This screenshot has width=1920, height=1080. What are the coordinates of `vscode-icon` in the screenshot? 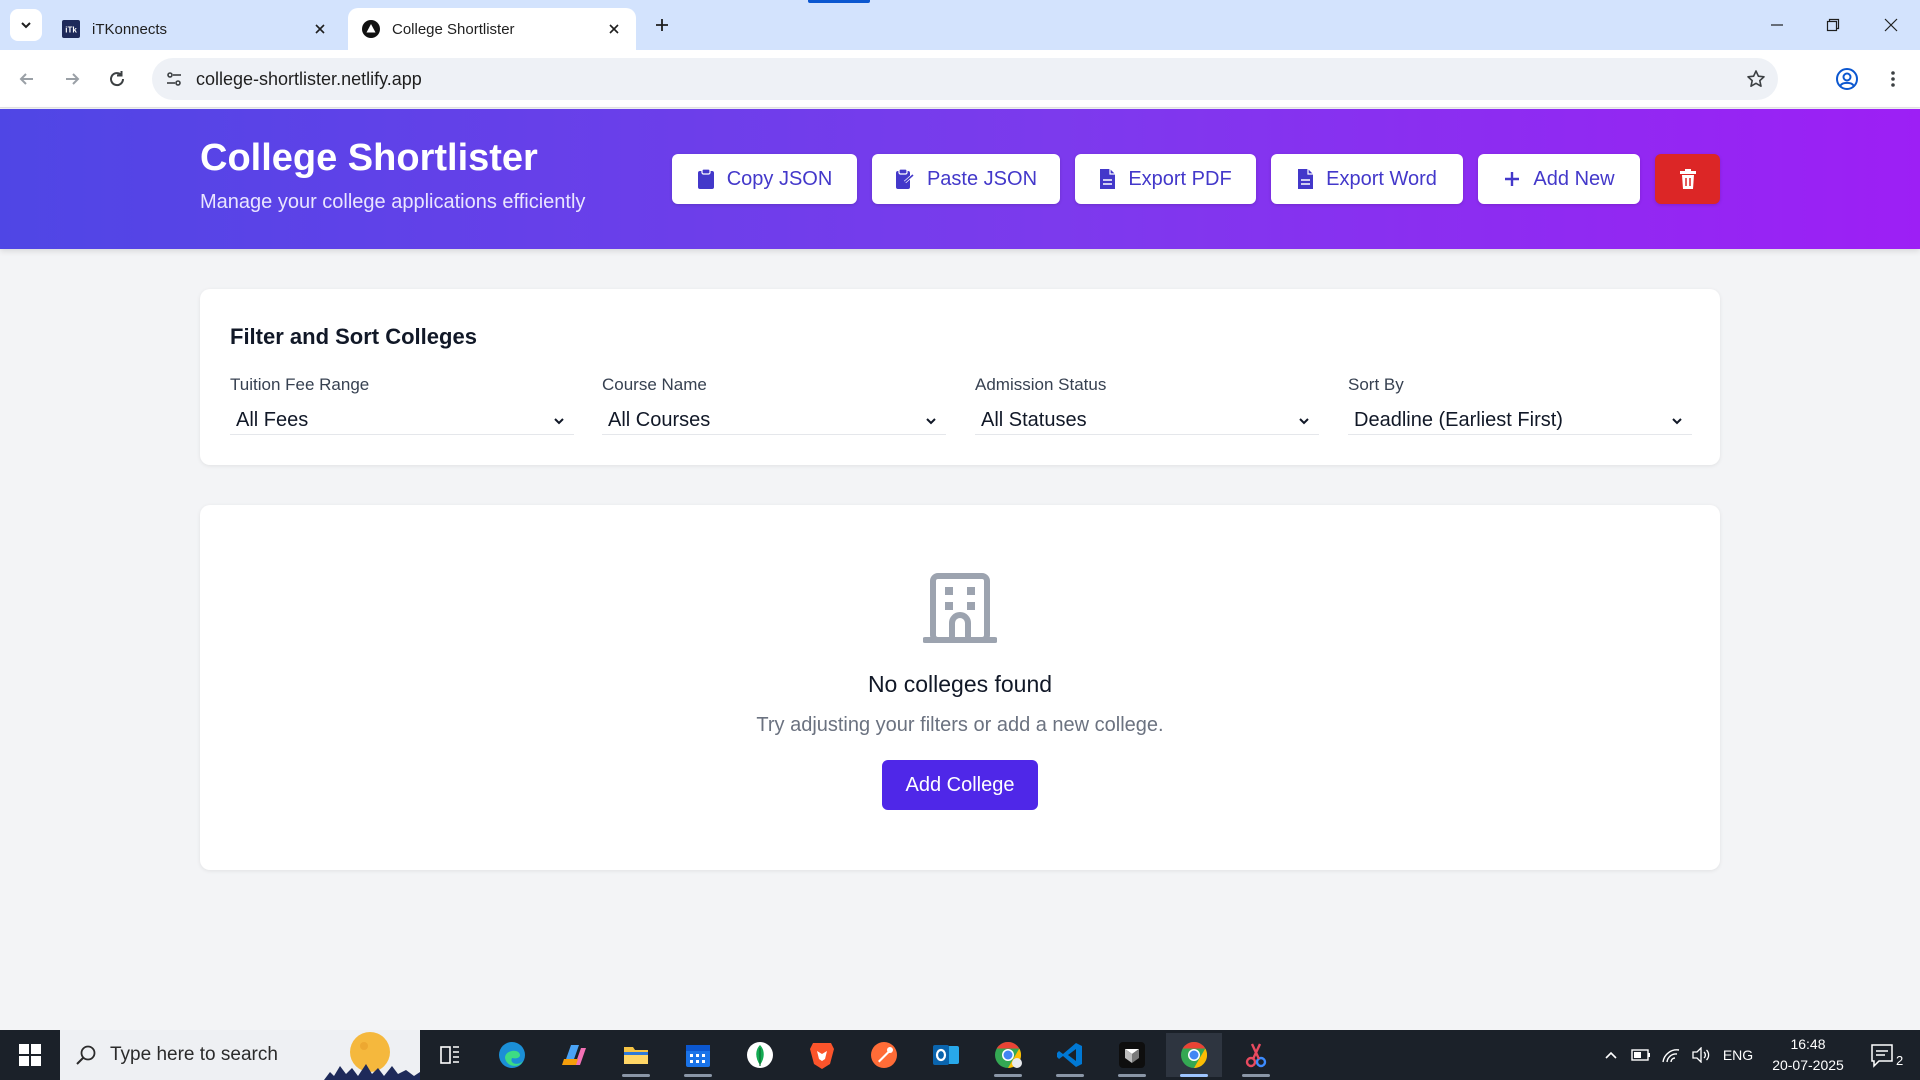 It's located at (1069, 1055).